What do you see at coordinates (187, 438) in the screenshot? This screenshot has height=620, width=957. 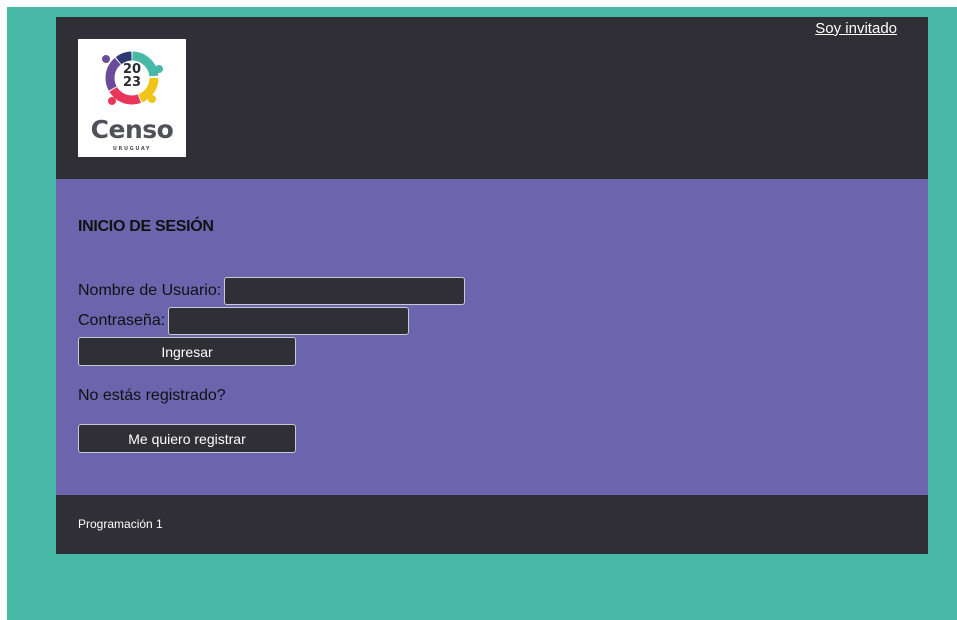 I see `register-button: Me quiero registrar` at bounding box center [187, 438].